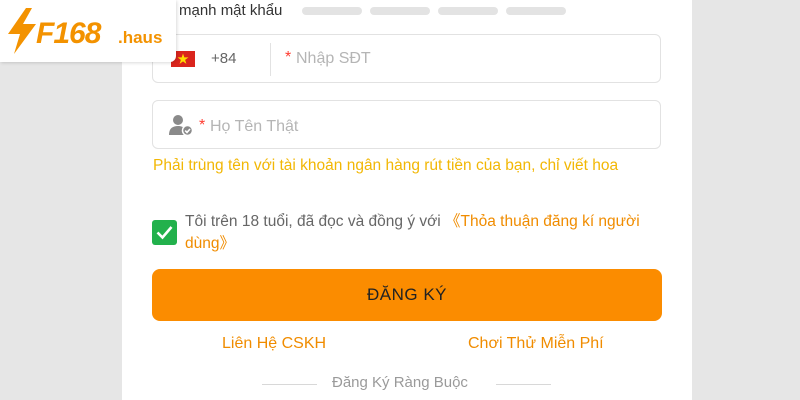  I want to click on brand-logo: F168 .haus, so click(88, 31).